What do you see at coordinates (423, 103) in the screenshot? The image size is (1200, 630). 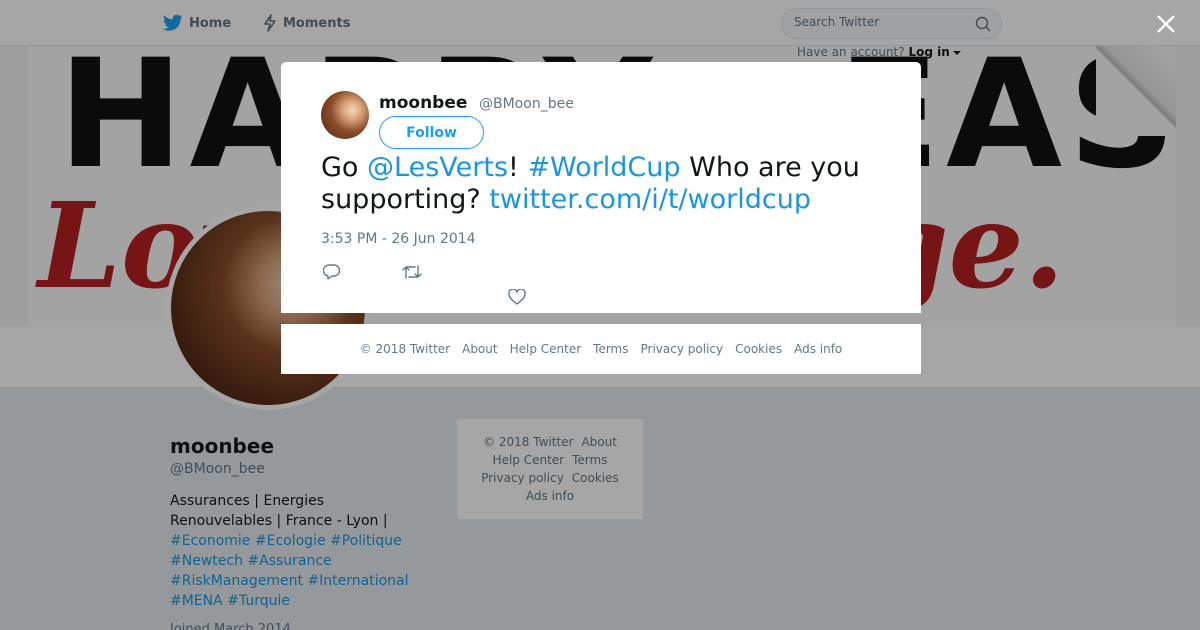 I see `tweet-author-name: moonbee` at bounding box center [423, 103].